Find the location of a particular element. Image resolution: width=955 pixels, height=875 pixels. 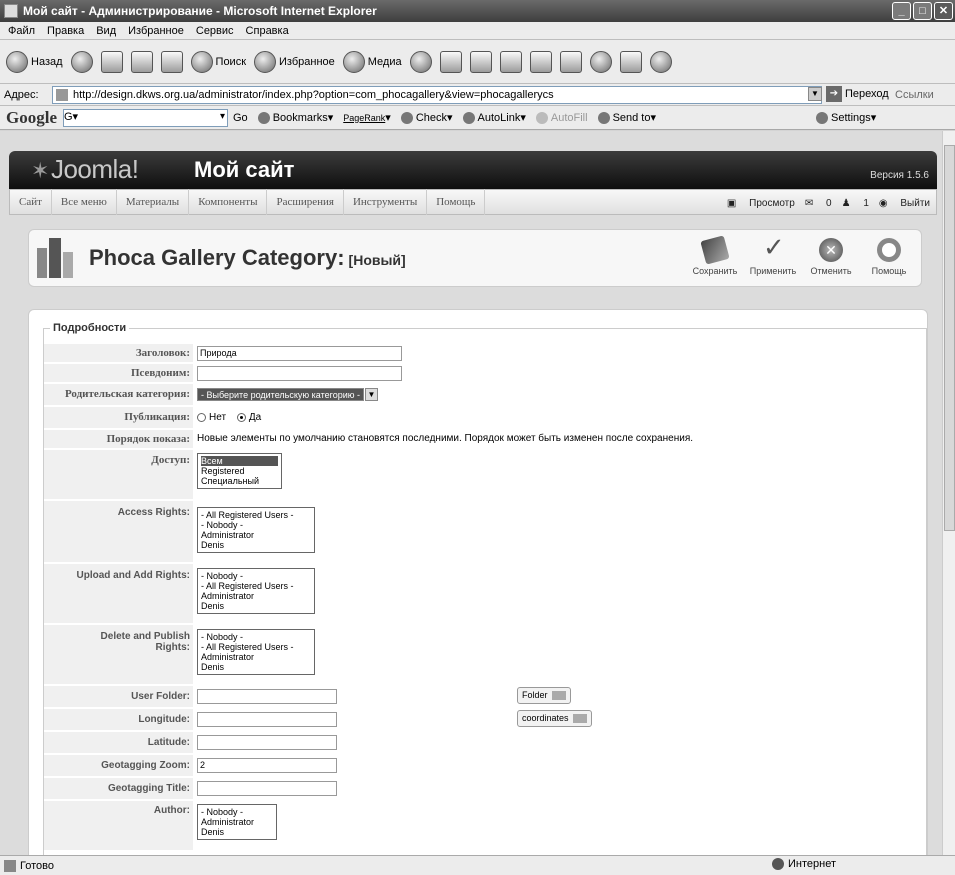

logout-link: ◉ Выйти is located at coordinates (904, 203).